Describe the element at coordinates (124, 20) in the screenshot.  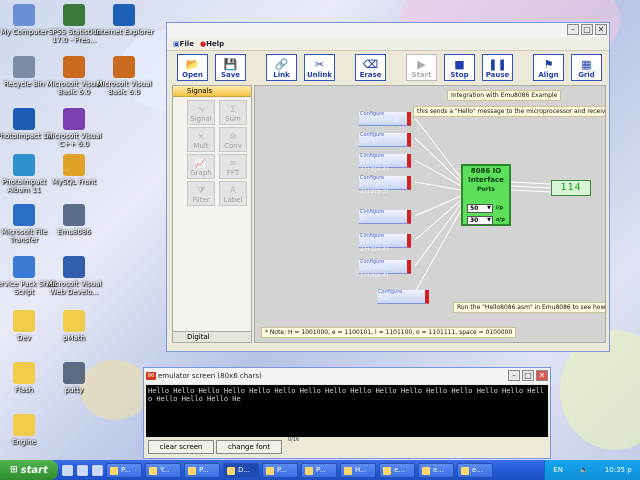
I see `desktop-icon: Internet Explorer` at that location.